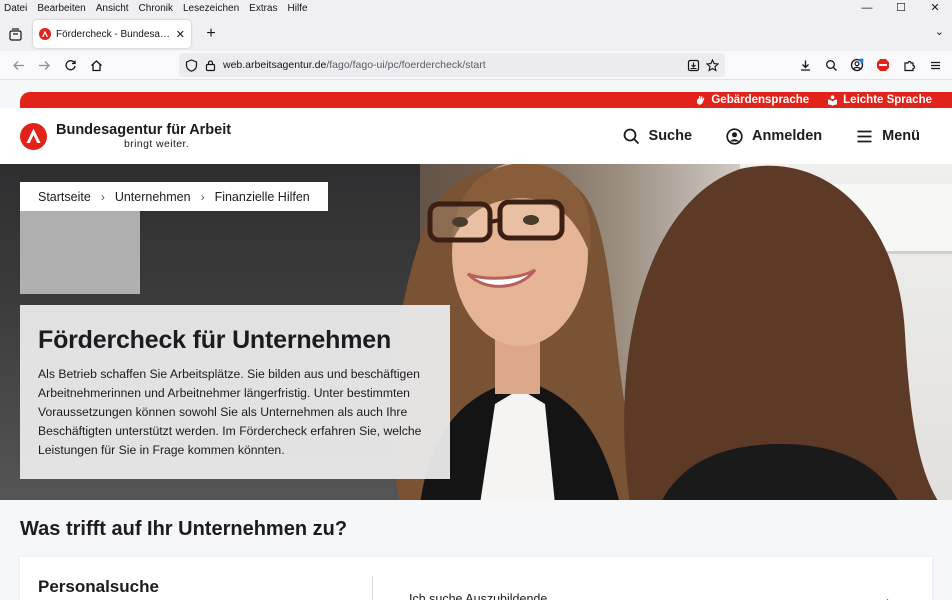 This screenshot has height=600, width=952. I want to click on easy-language-link: Leichte Sprache, so click(879, 100).